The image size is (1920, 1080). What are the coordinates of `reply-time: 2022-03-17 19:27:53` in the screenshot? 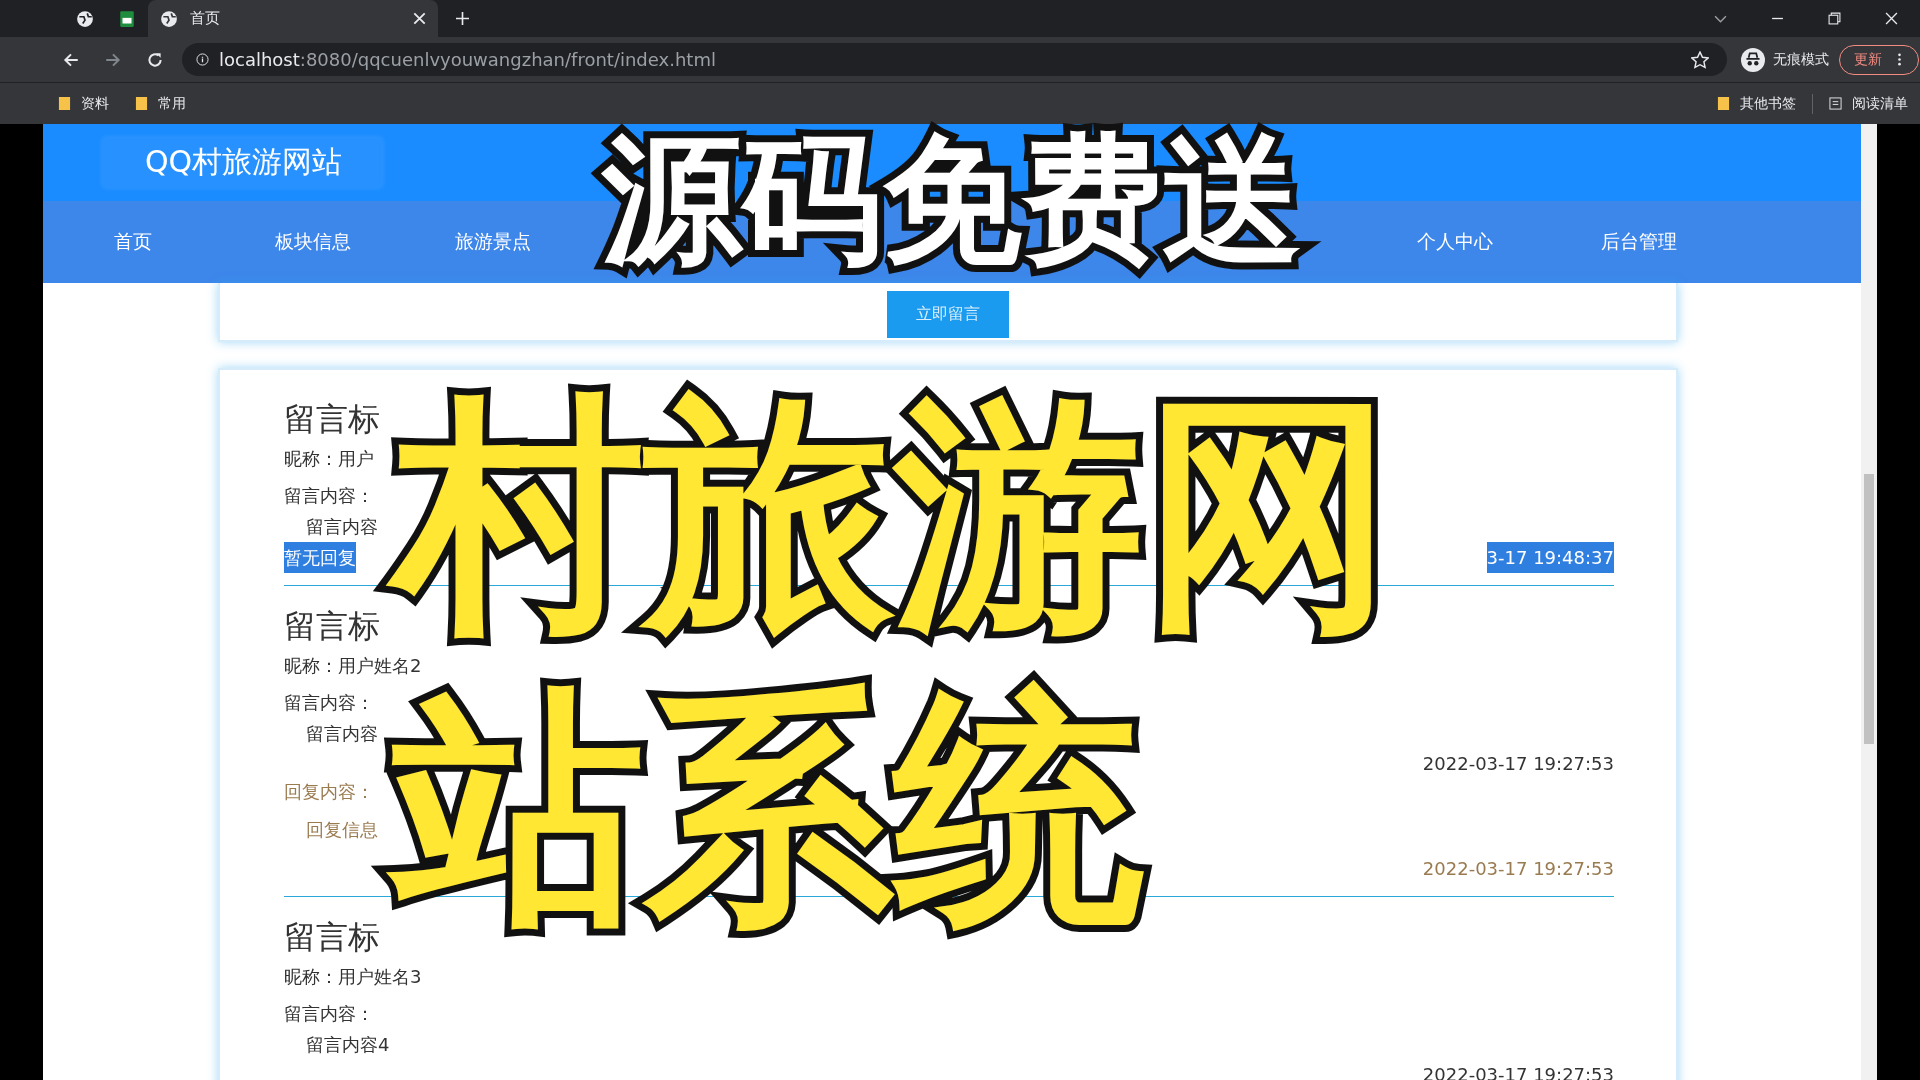 It's located at (1518, 869).